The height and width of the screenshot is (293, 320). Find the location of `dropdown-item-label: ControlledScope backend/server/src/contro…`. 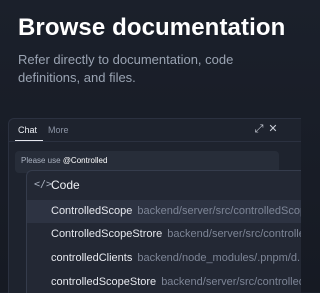

dropdown-item-label: ControlledScope backend/server/src/contro… is located at coordinates (176, 211).